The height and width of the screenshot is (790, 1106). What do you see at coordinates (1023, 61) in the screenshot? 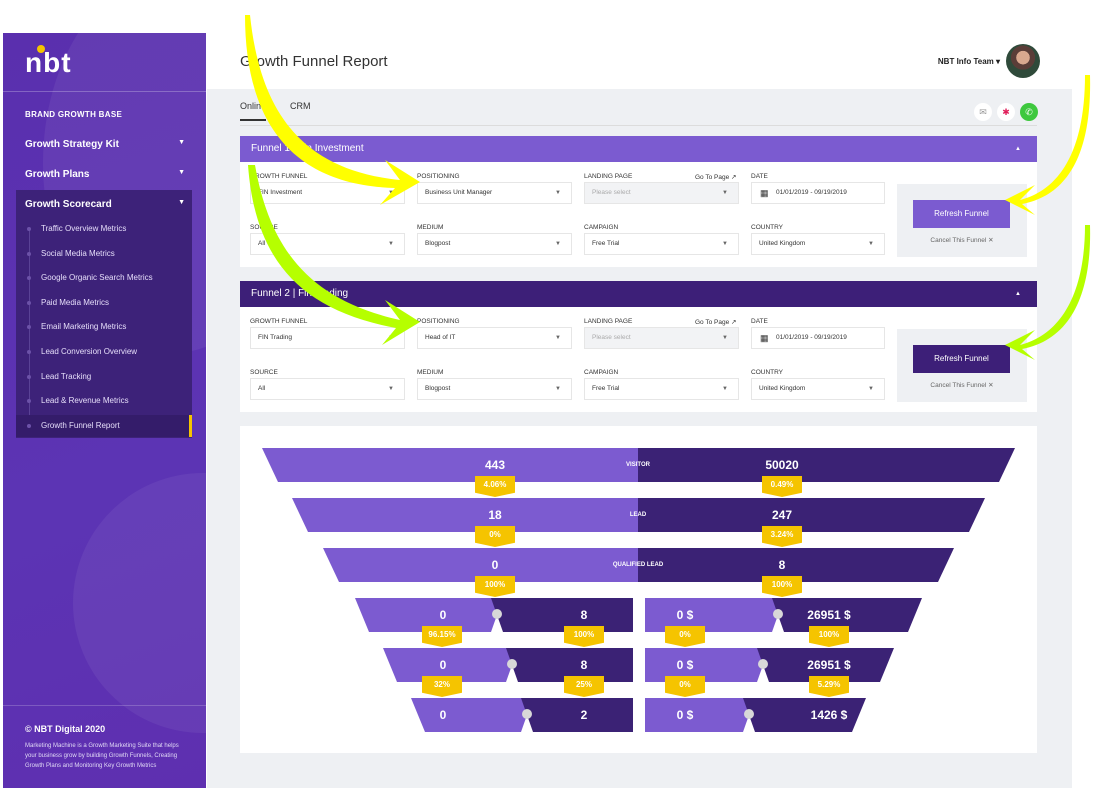
I see `avatar` at bounding box center [1023, 61].